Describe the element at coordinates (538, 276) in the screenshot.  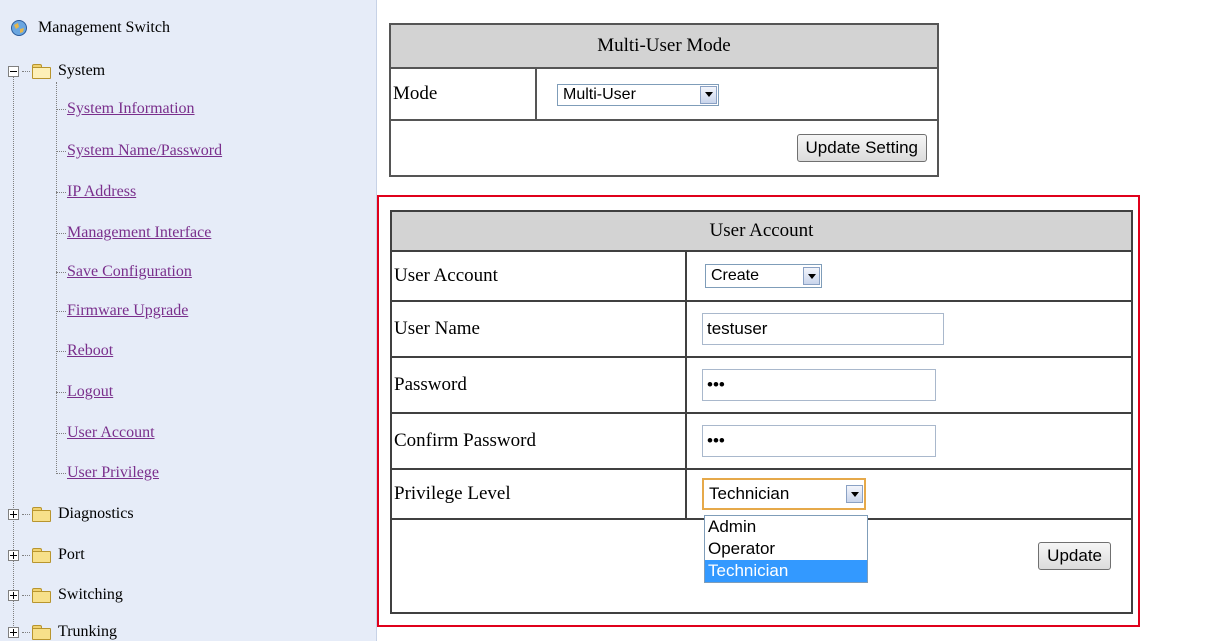
I see `user-account-label: User Account` at that location.